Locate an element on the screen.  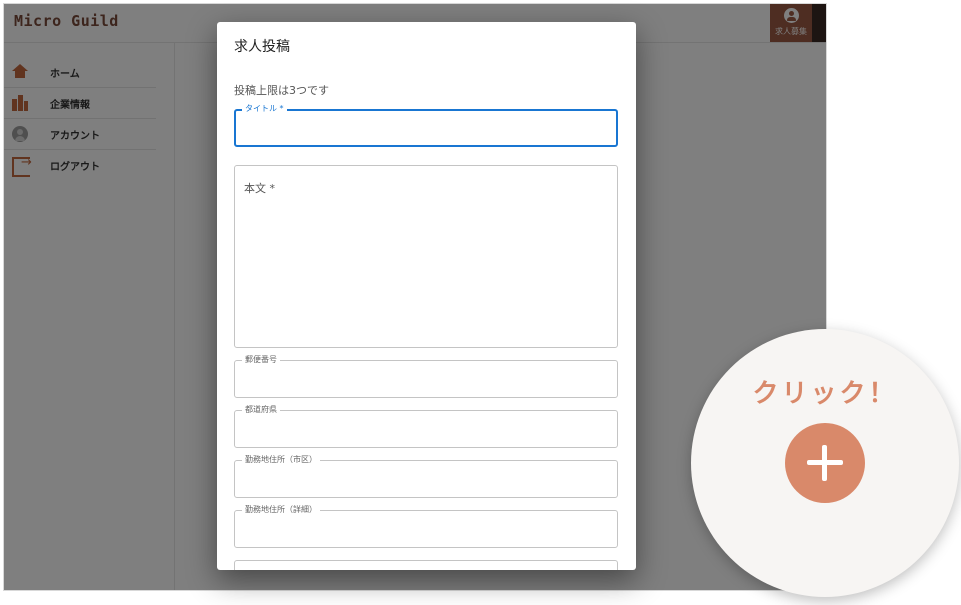
dialog-title: 求人投稿 is located at coordinates (262, 47).